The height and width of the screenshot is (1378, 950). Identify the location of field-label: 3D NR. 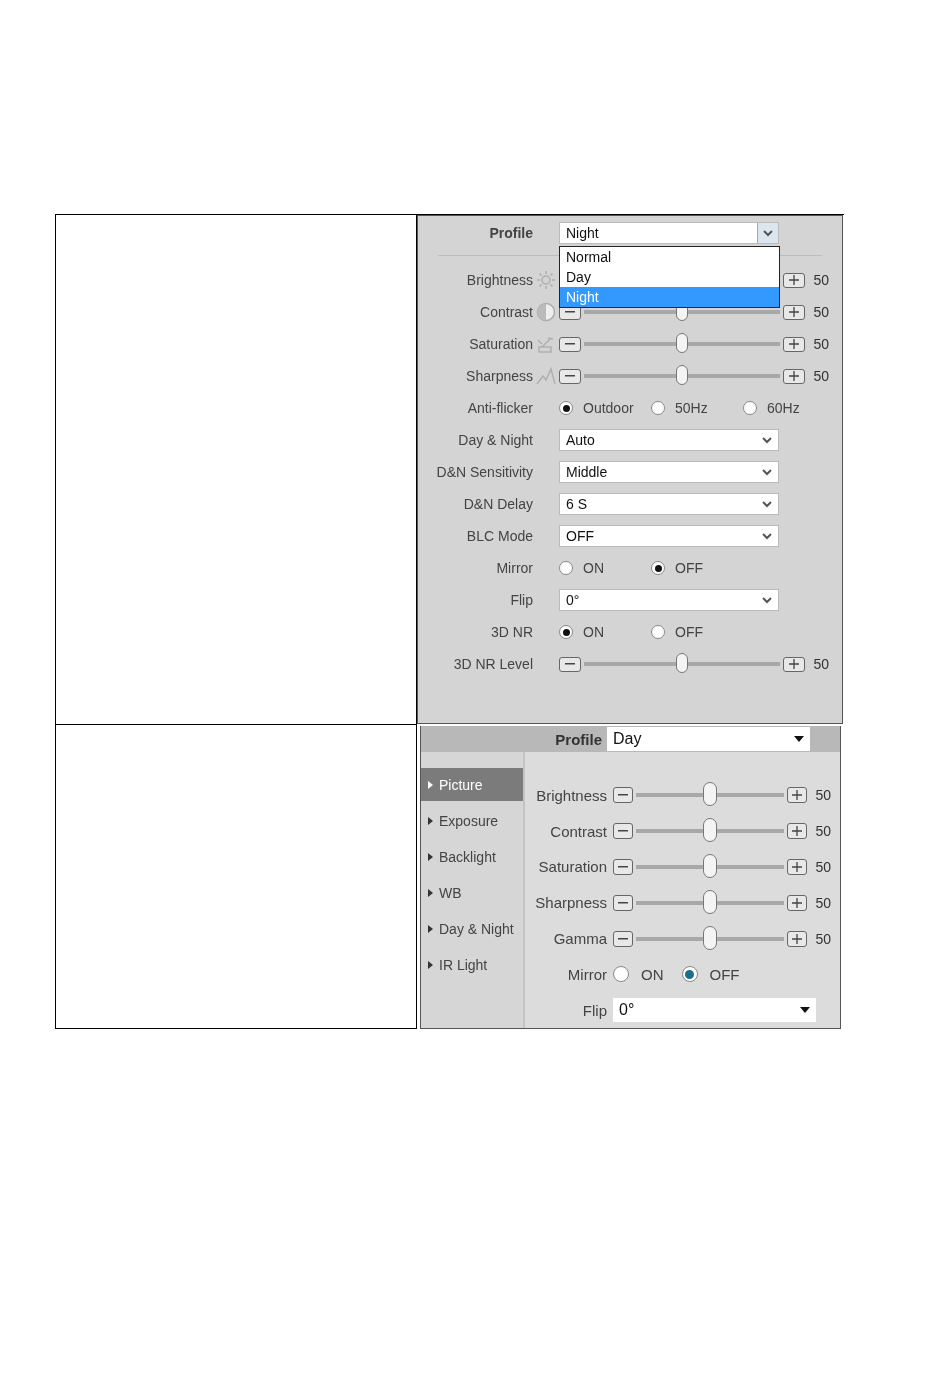
(511, 632).